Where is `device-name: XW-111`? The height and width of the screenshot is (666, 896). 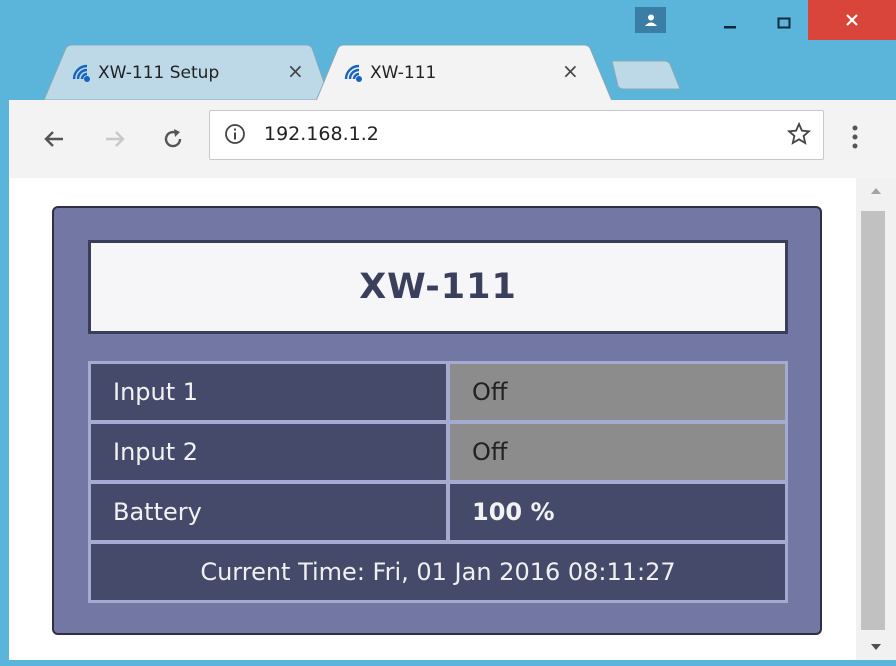 device-name: XW-111 is located at coordinates (438, 287).